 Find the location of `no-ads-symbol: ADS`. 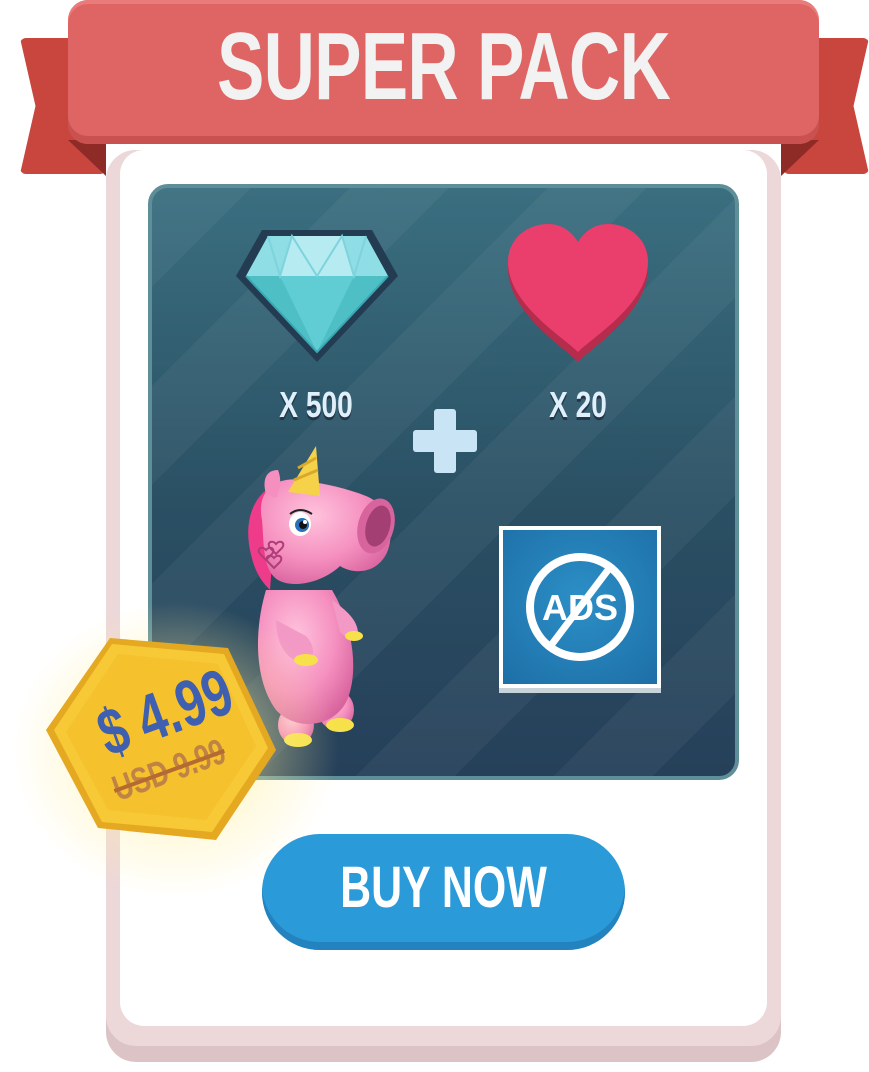

no-ads-symbol: ADS is located at coordinates (580, 607).